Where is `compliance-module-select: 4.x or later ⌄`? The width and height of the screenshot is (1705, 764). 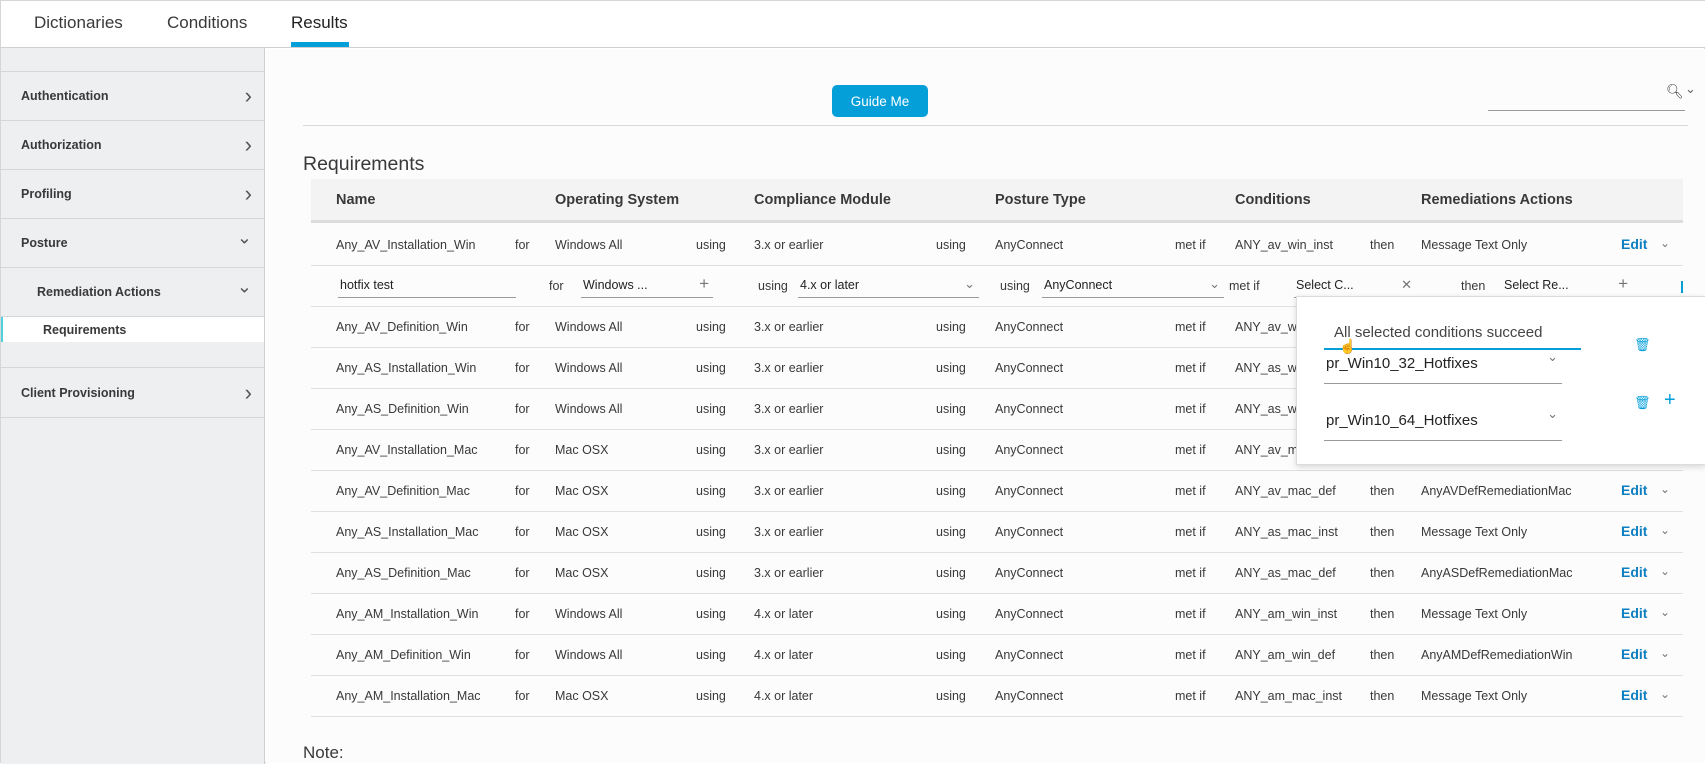 compliance-module-select: 4.x or later ⌄ is located at coordinates (888, 286).